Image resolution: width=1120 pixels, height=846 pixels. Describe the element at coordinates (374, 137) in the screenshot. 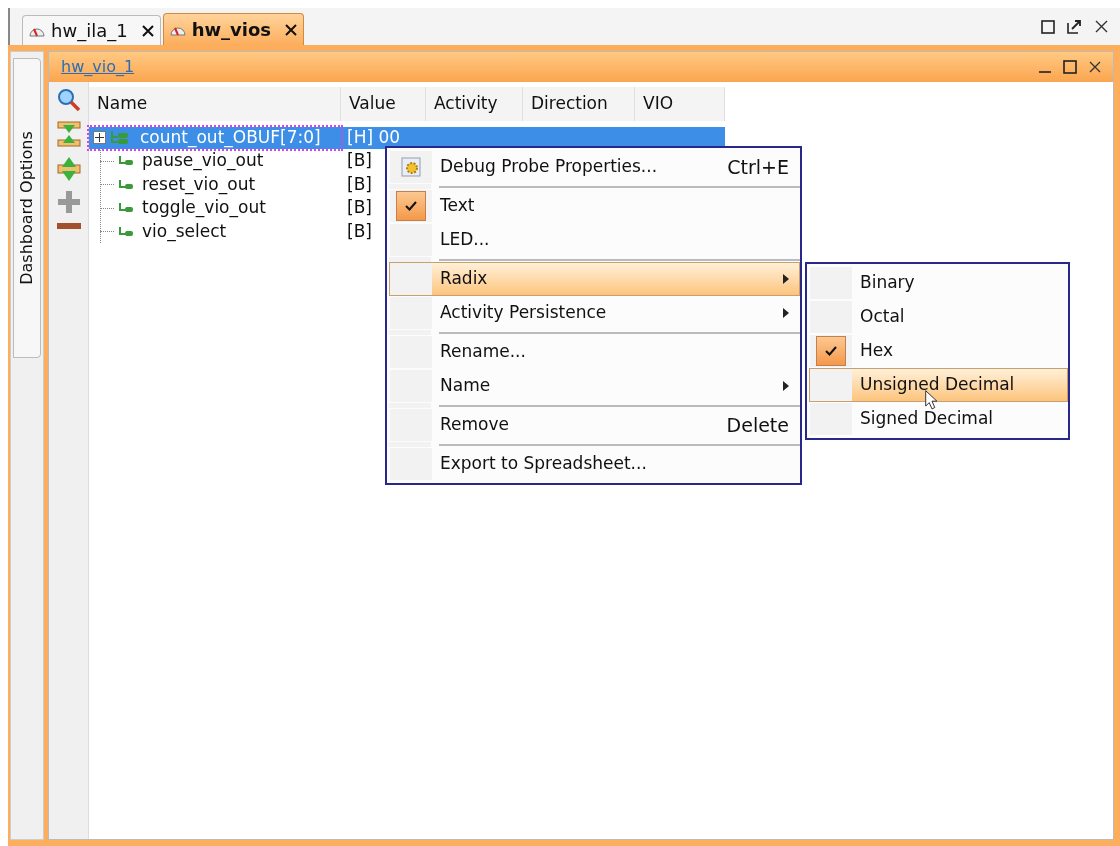

I see `table-cell-text: [H] 00` at that location.